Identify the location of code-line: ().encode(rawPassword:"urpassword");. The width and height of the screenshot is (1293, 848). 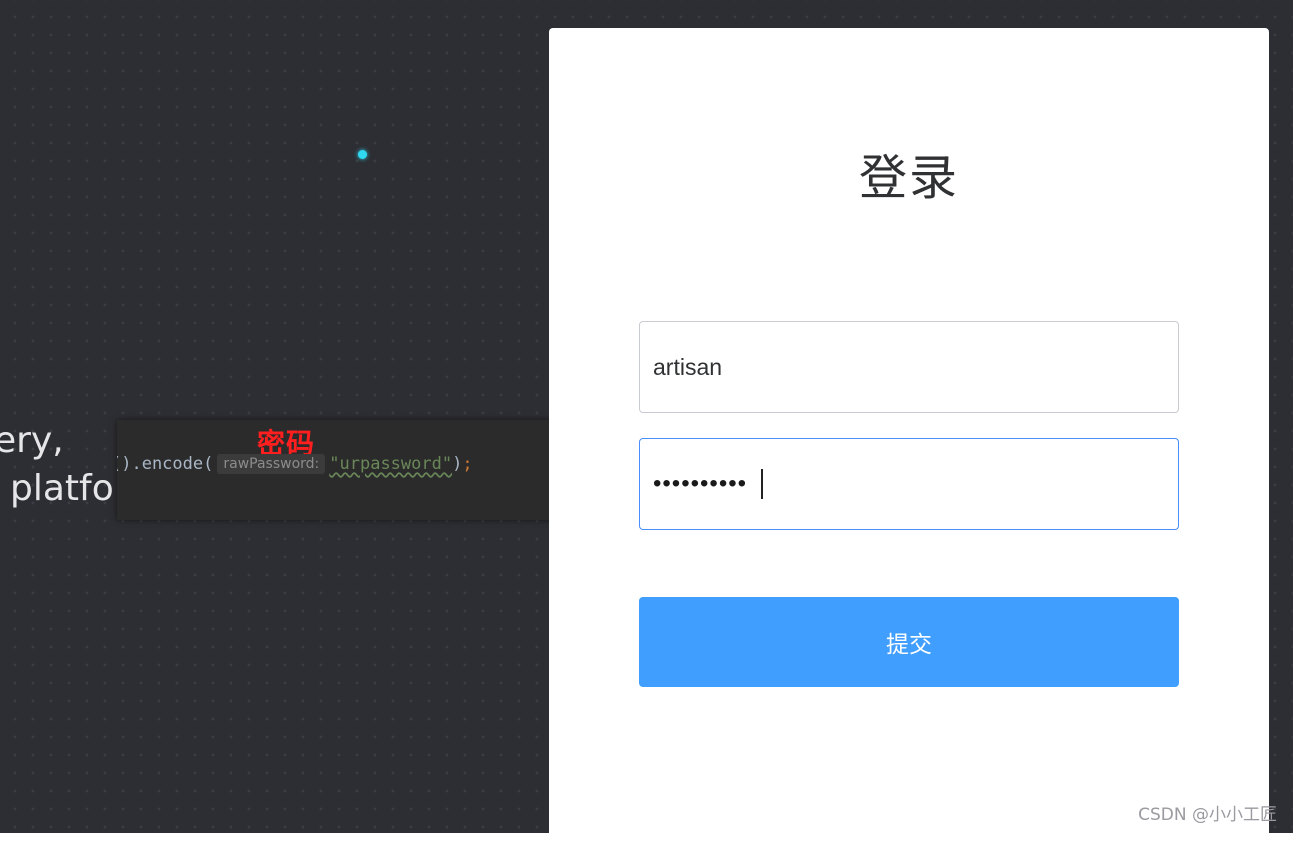
(295, 464).